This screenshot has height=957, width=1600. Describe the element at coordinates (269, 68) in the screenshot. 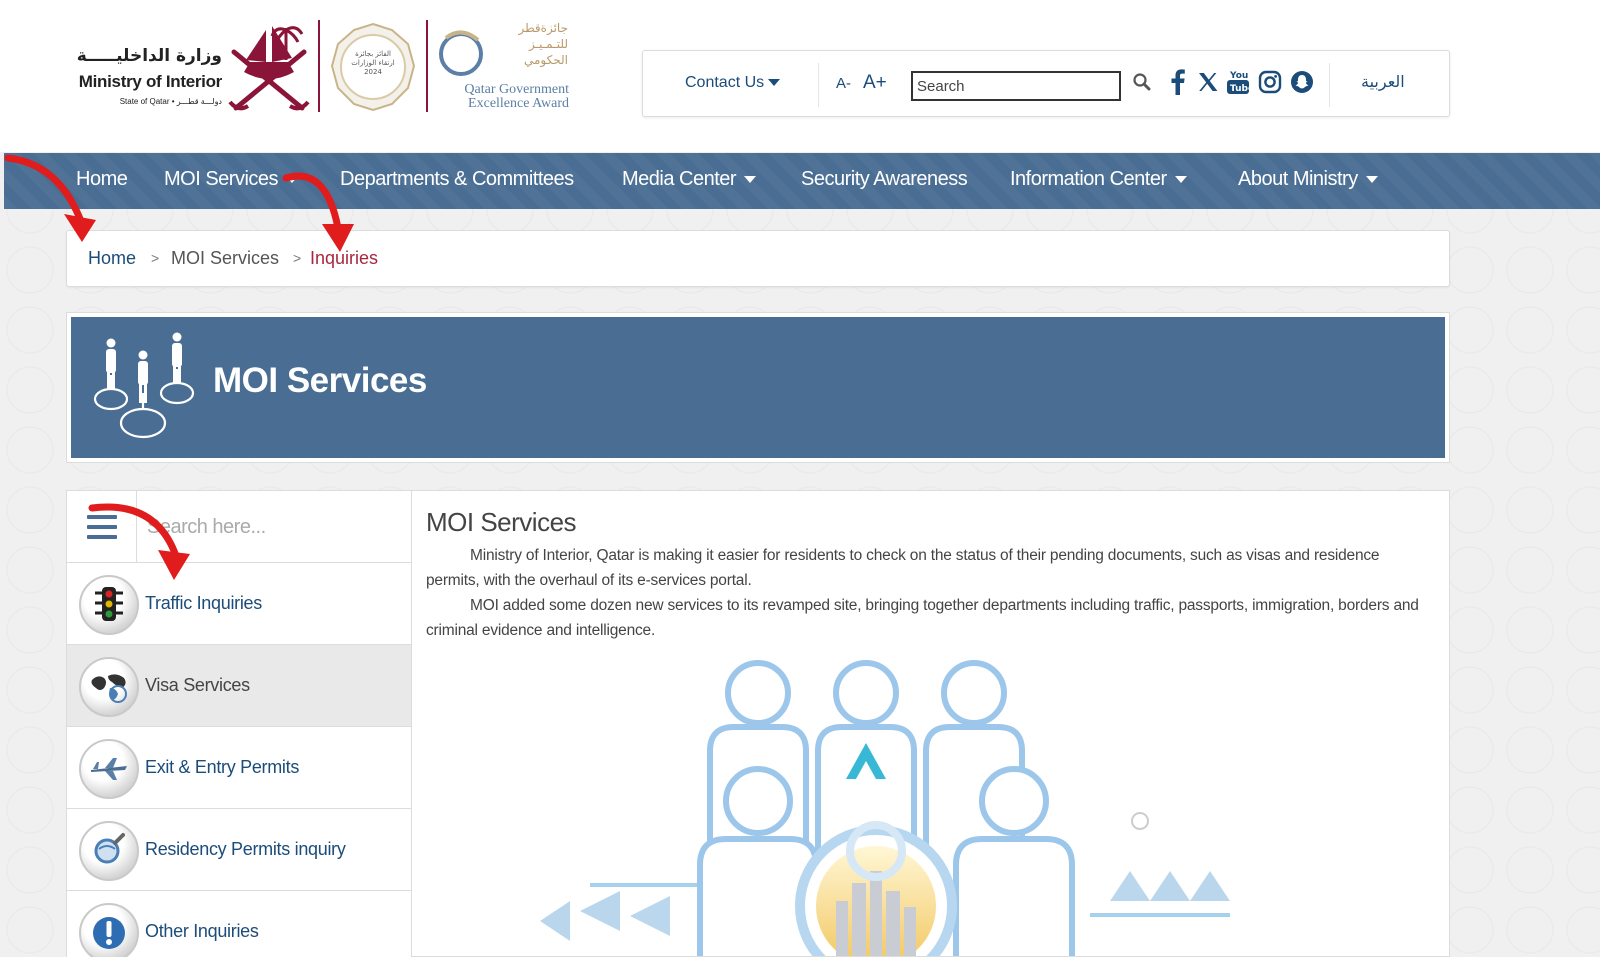

I see `qatar-emblem-icon` at that location.